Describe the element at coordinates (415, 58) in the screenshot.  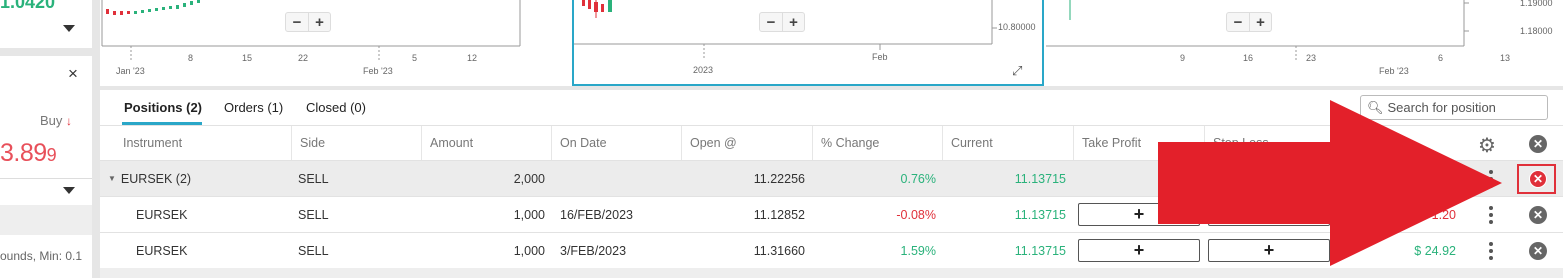
I see `x-tick: 5` at that location.